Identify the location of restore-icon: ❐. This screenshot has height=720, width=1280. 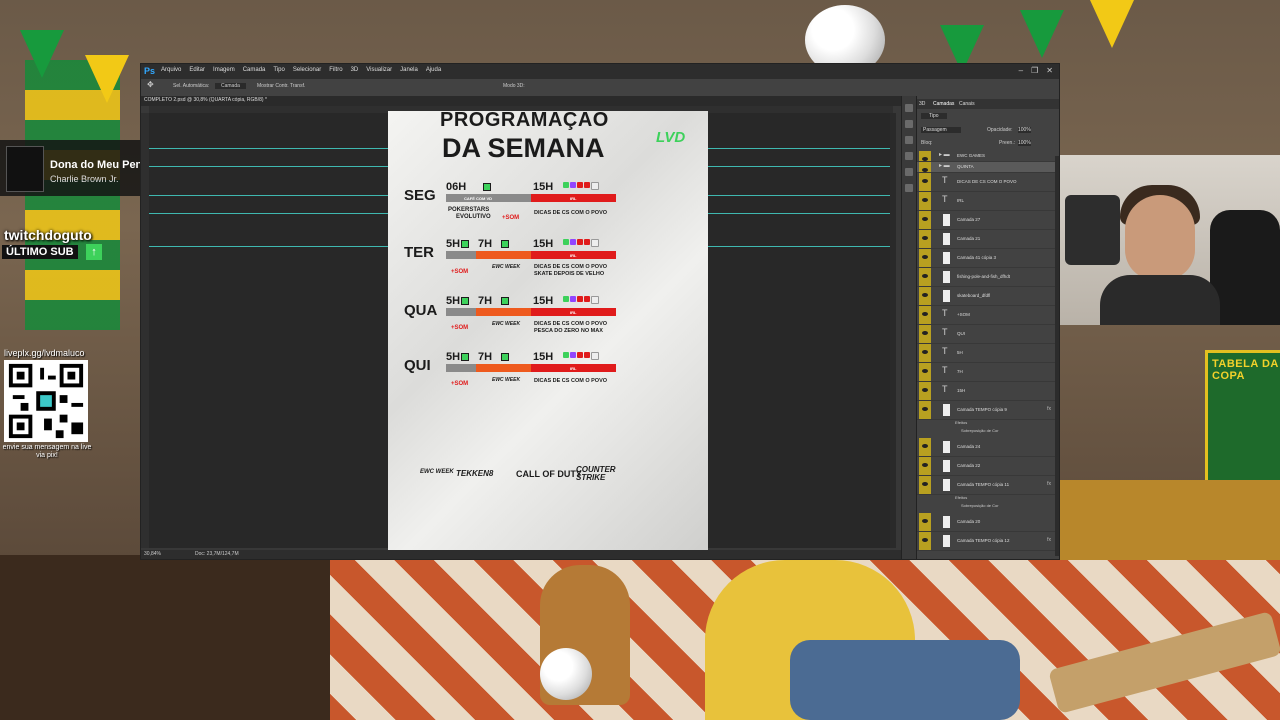
(1034, 70).